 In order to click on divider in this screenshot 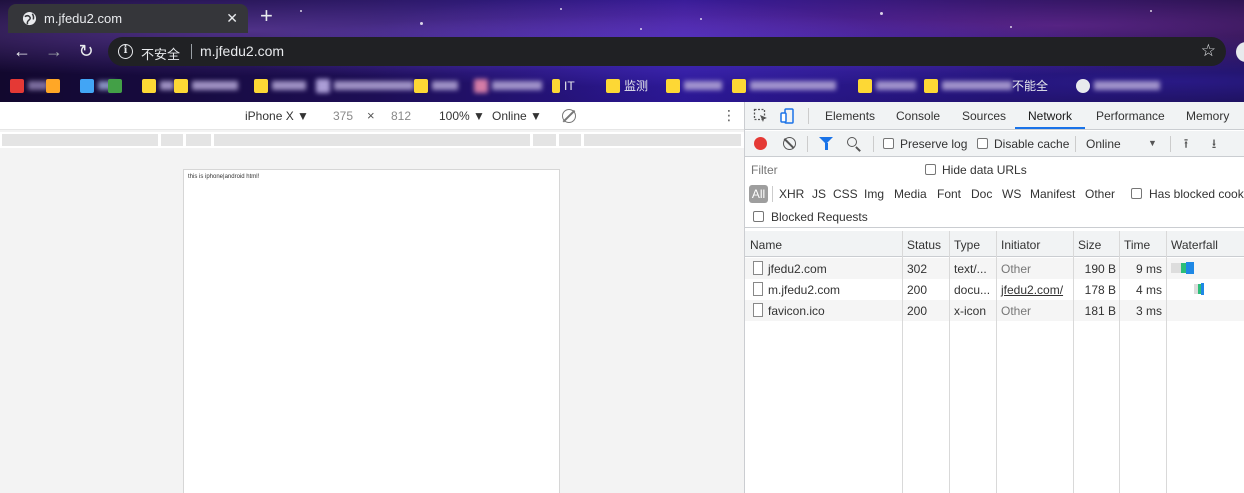, I will do `click(873, 144)`.